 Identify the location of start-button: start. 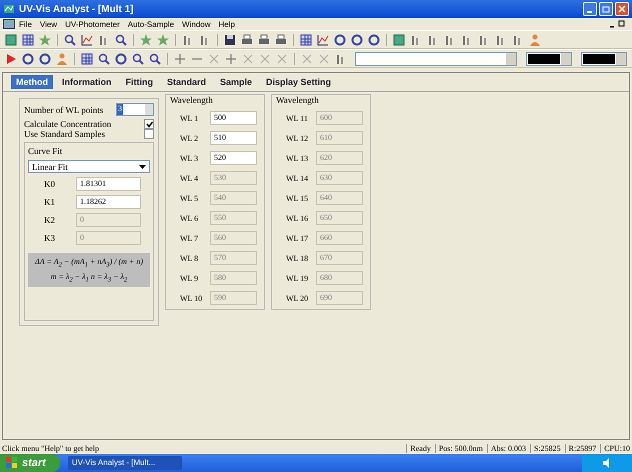
(30, 463).